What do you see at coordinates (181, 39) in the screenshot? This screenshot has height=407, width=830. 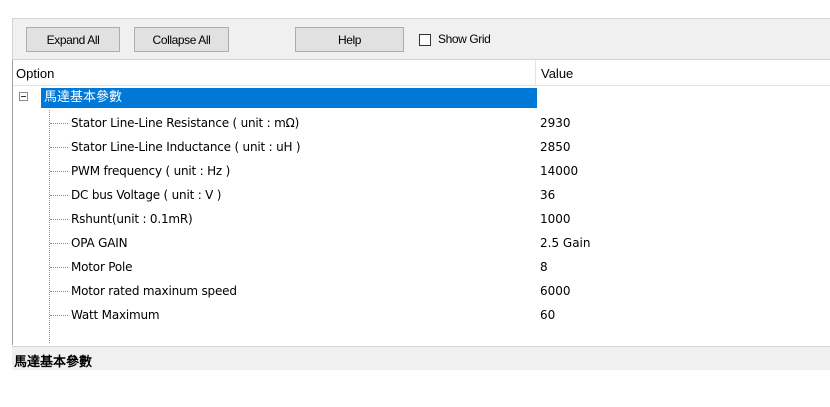 I see `collapse-all-button: Collapse All` at bounding box center [181, 39].